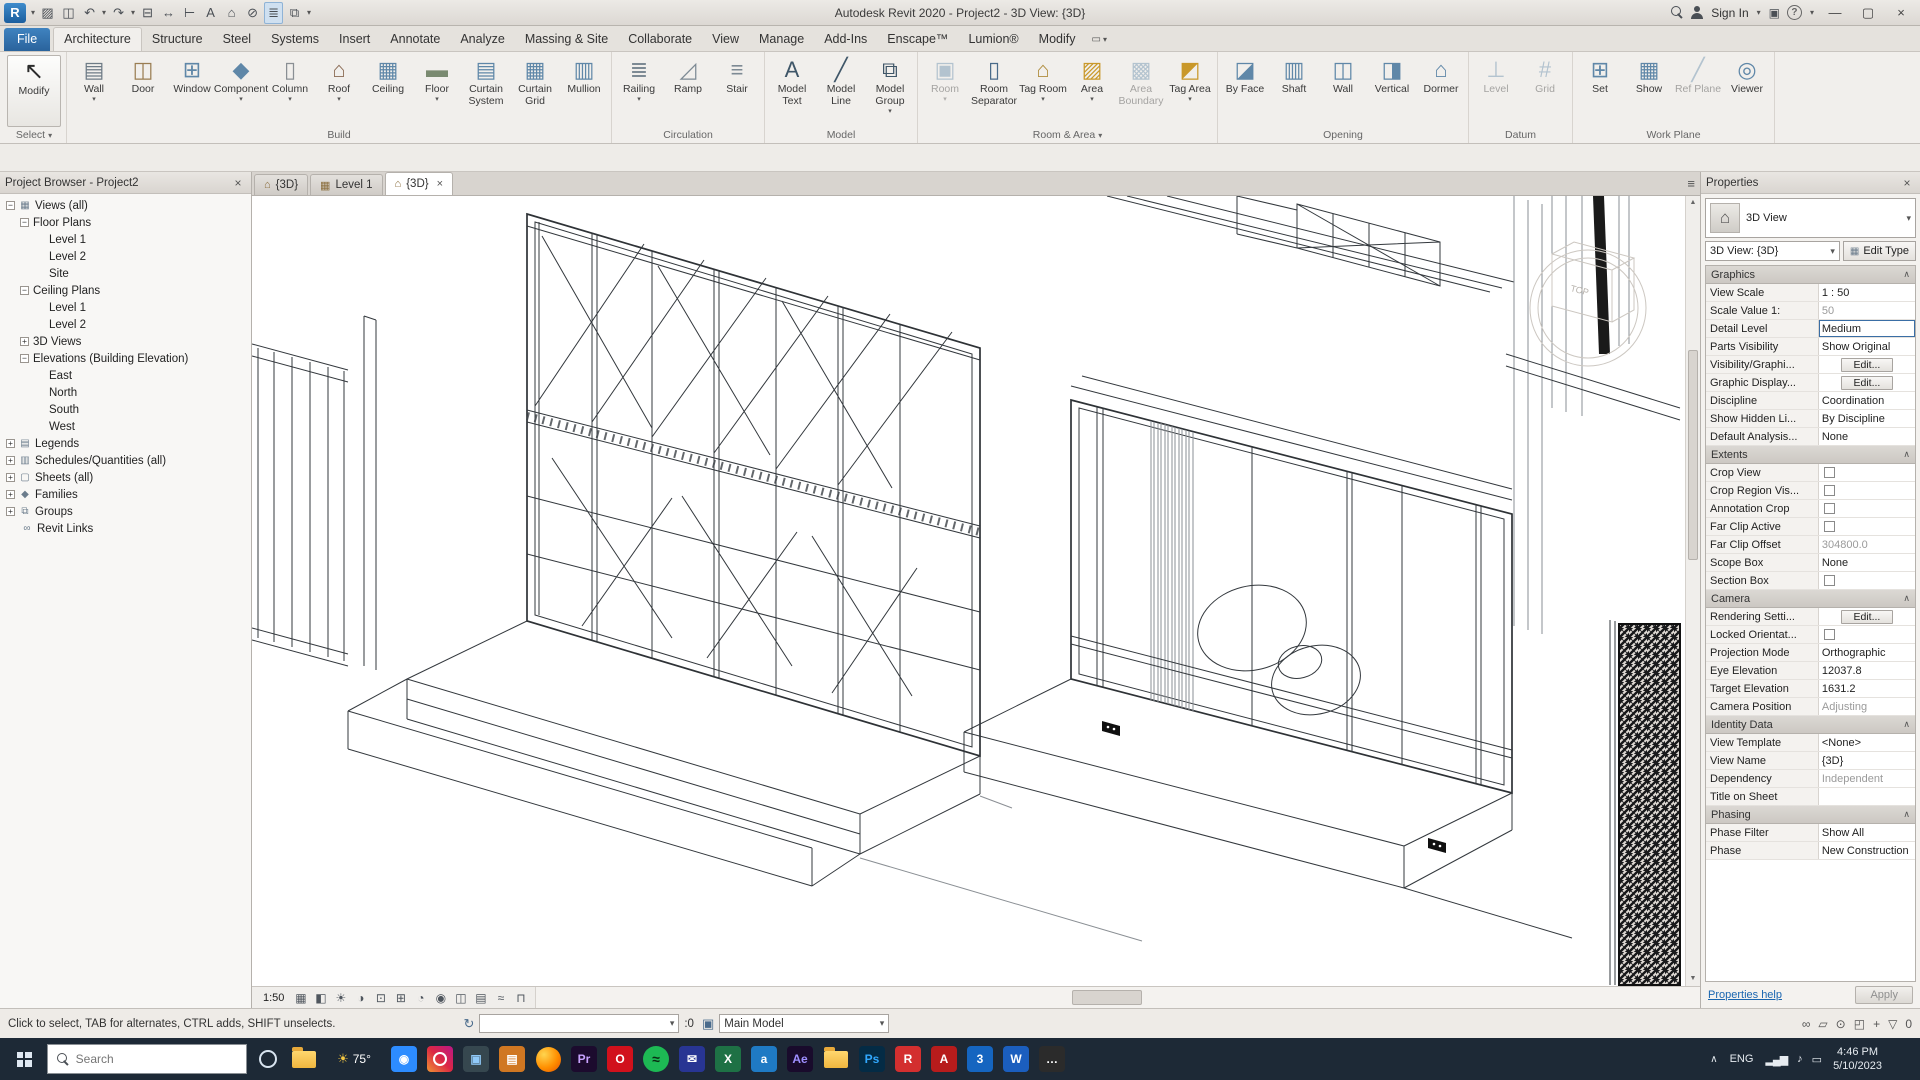 The width and height of the screenshot is (1920, 1080). Describe the element at coordinates (1867, 418) in the screenshot. I see `property-value: By Discipline` at that location.